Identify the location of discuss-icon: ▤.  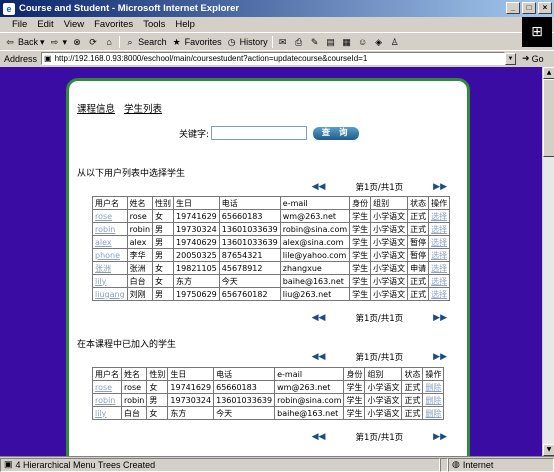
(331, 42).